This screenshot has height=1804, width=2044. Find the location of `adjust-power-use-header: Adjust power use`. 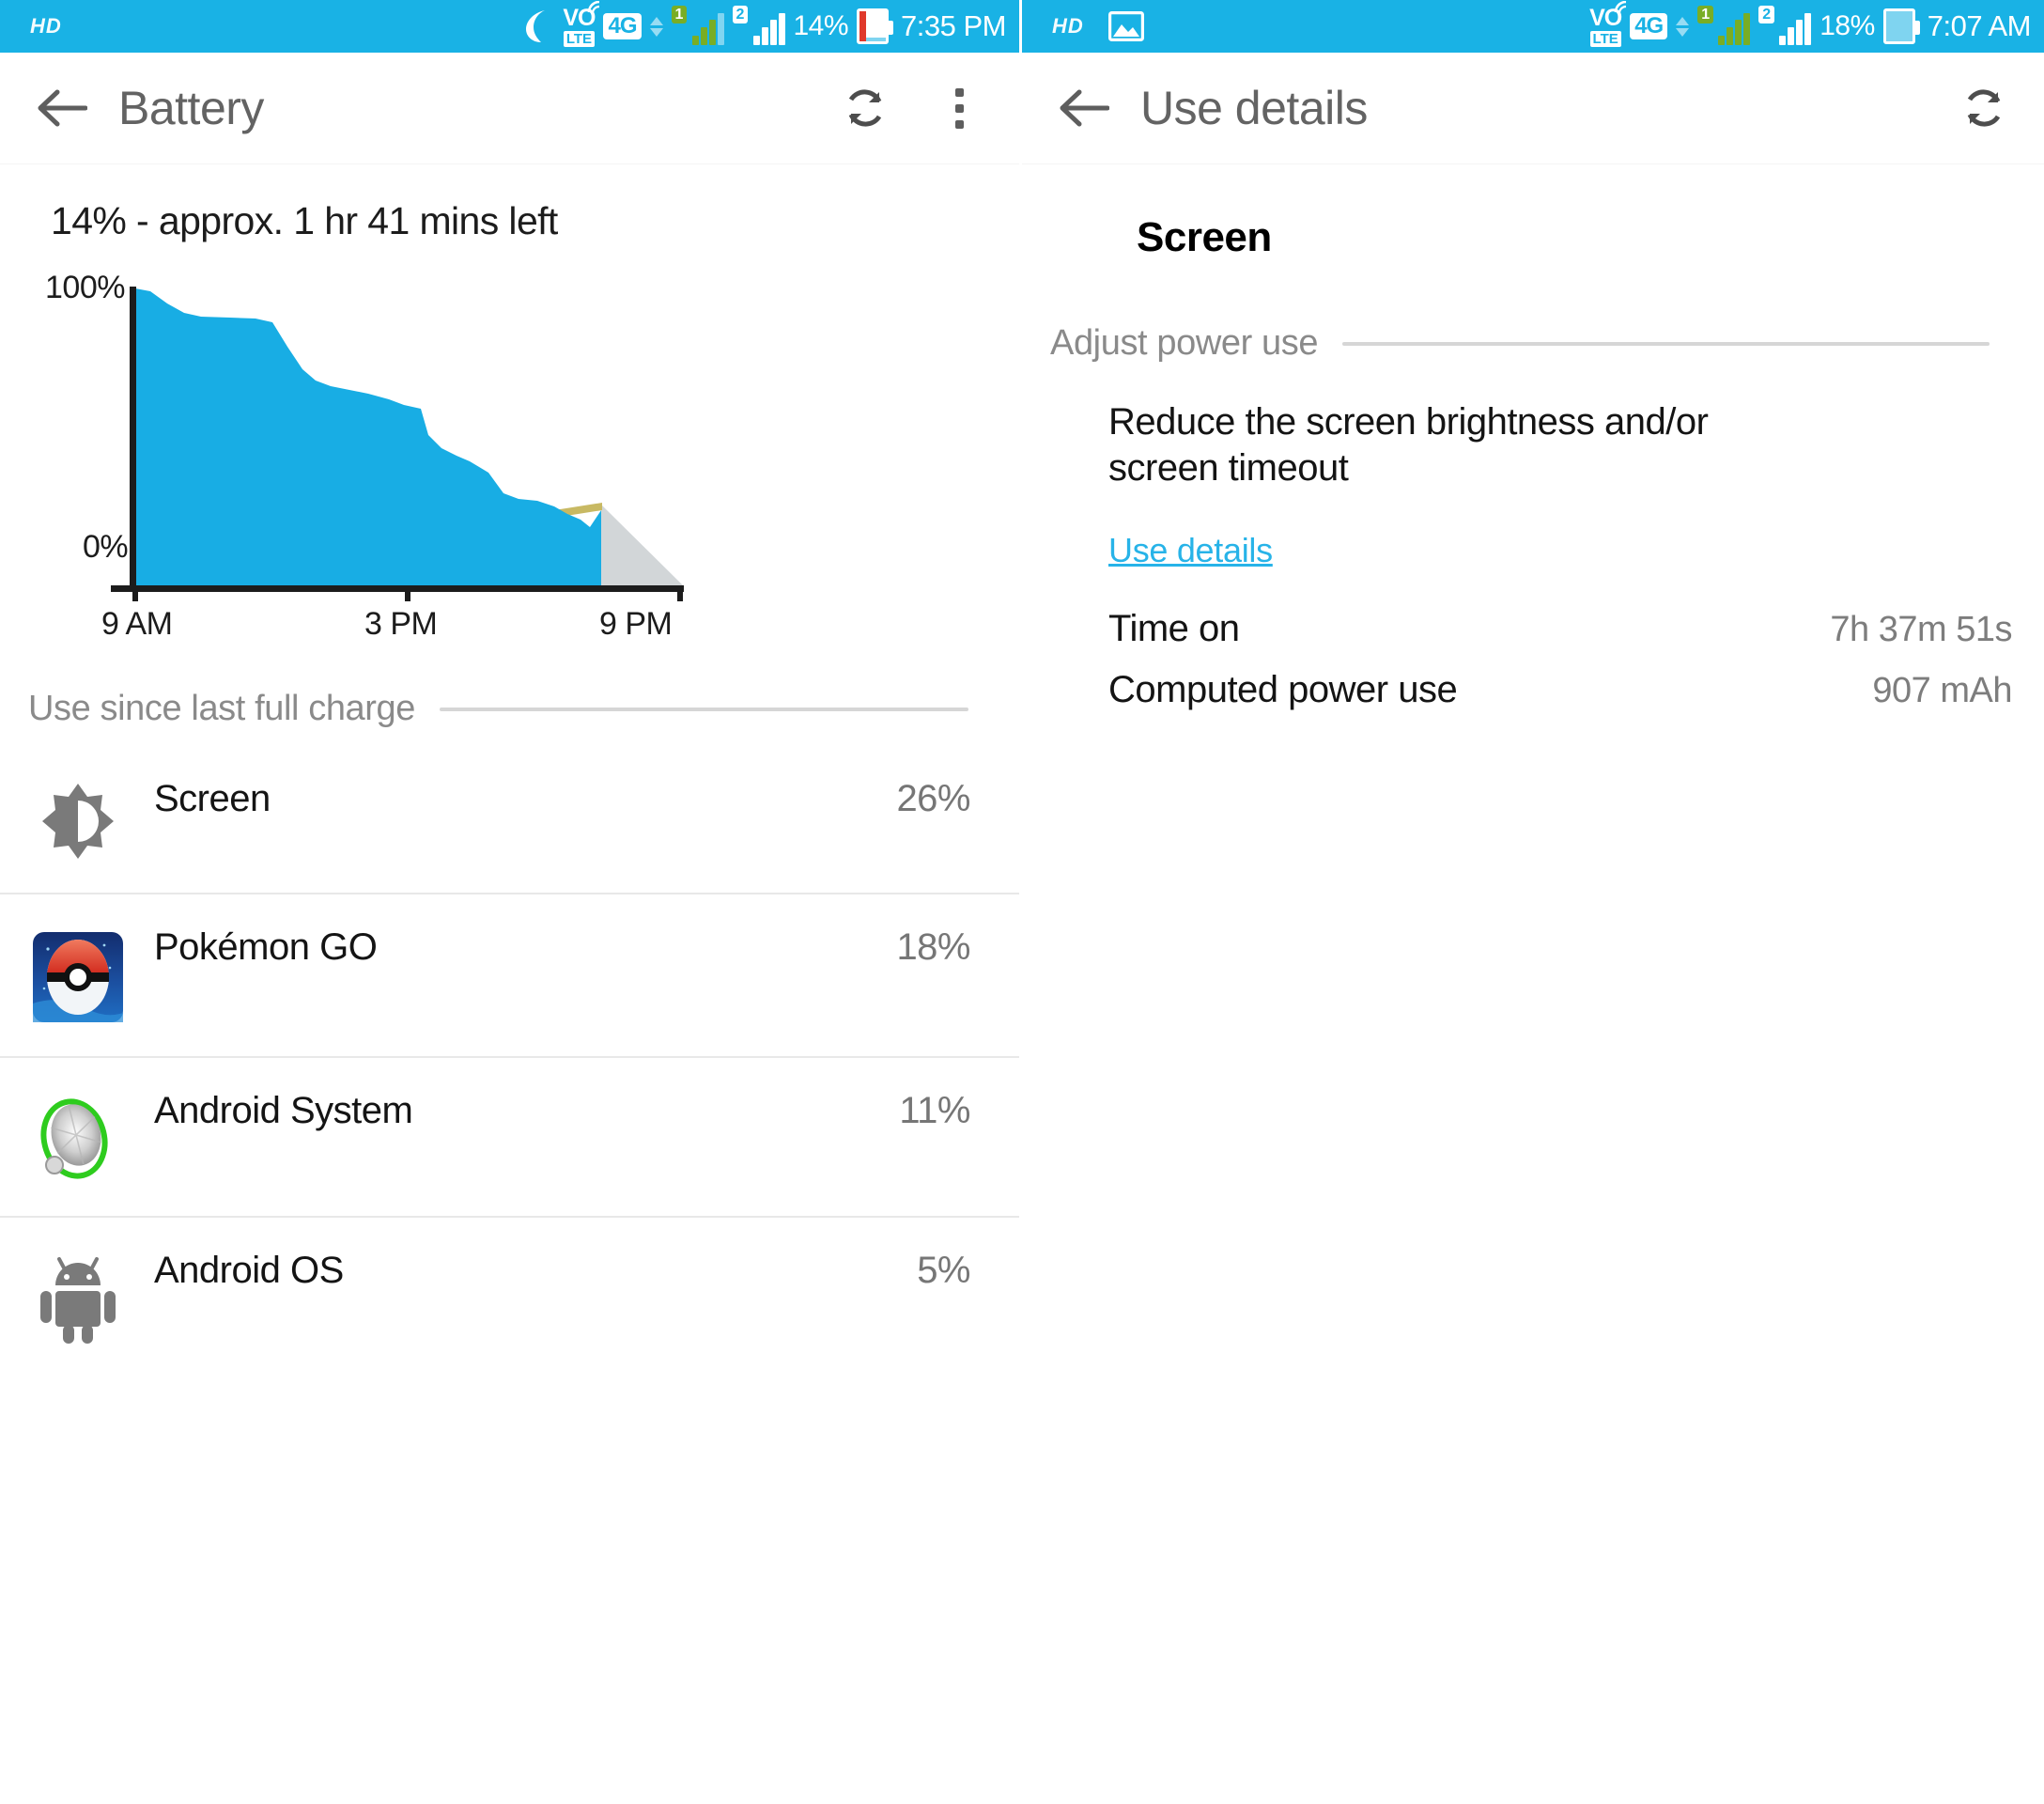

adjust-power-use-header: Adjust power use is located at coordinates (1520, 343).